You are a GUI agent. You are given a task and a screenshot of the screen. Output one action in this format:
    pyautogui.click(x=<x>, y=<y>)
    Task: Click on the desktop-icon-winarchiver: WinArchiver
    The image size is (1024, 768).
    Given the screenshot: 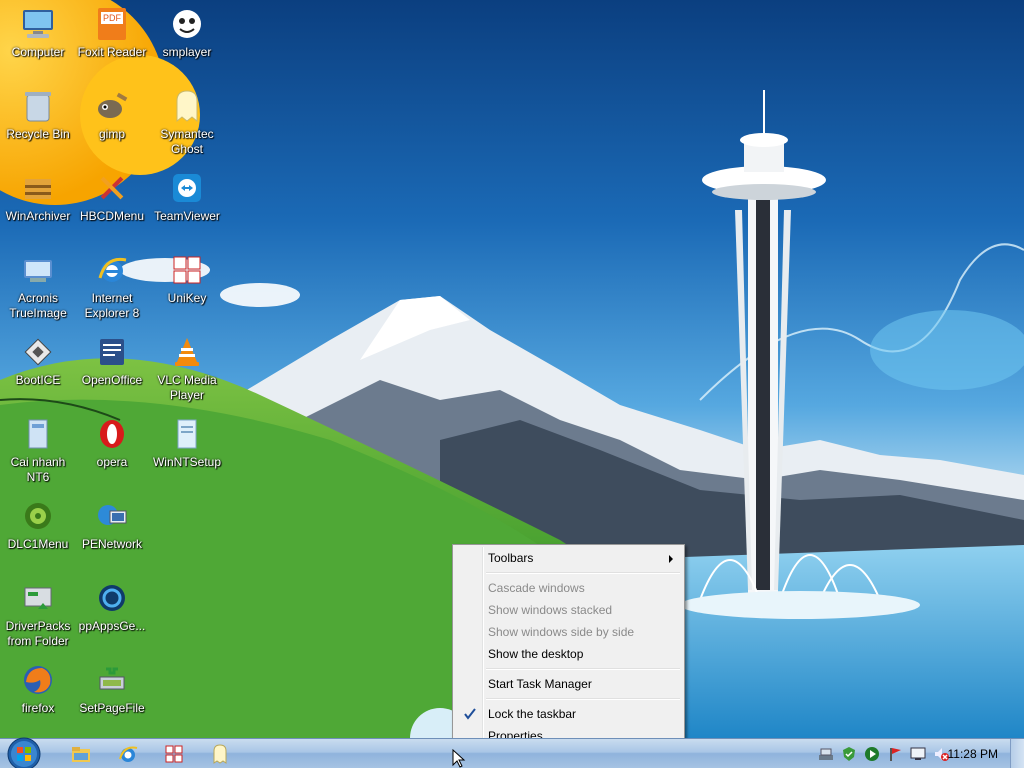 What is the action you would take?
    pyautogui.click(x=38, y=197)
    